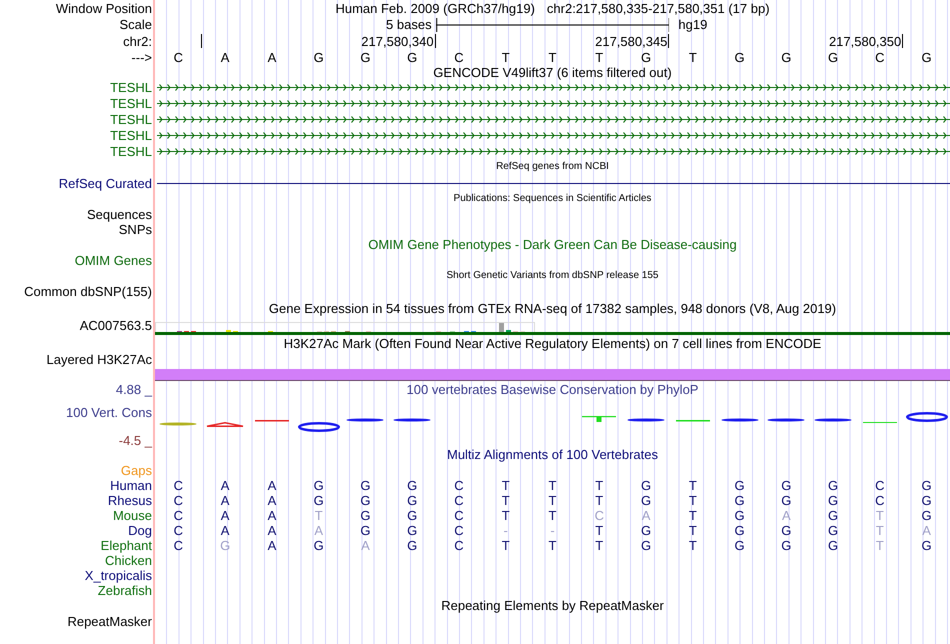 The height and width of the screenshot is (644, 950). What do you see at coordinates (435, 8) in the screenshot?
I see `assembly-title: Human Feb. 2009 (GRCh37/hg19)` at bounding box center [435, 8].